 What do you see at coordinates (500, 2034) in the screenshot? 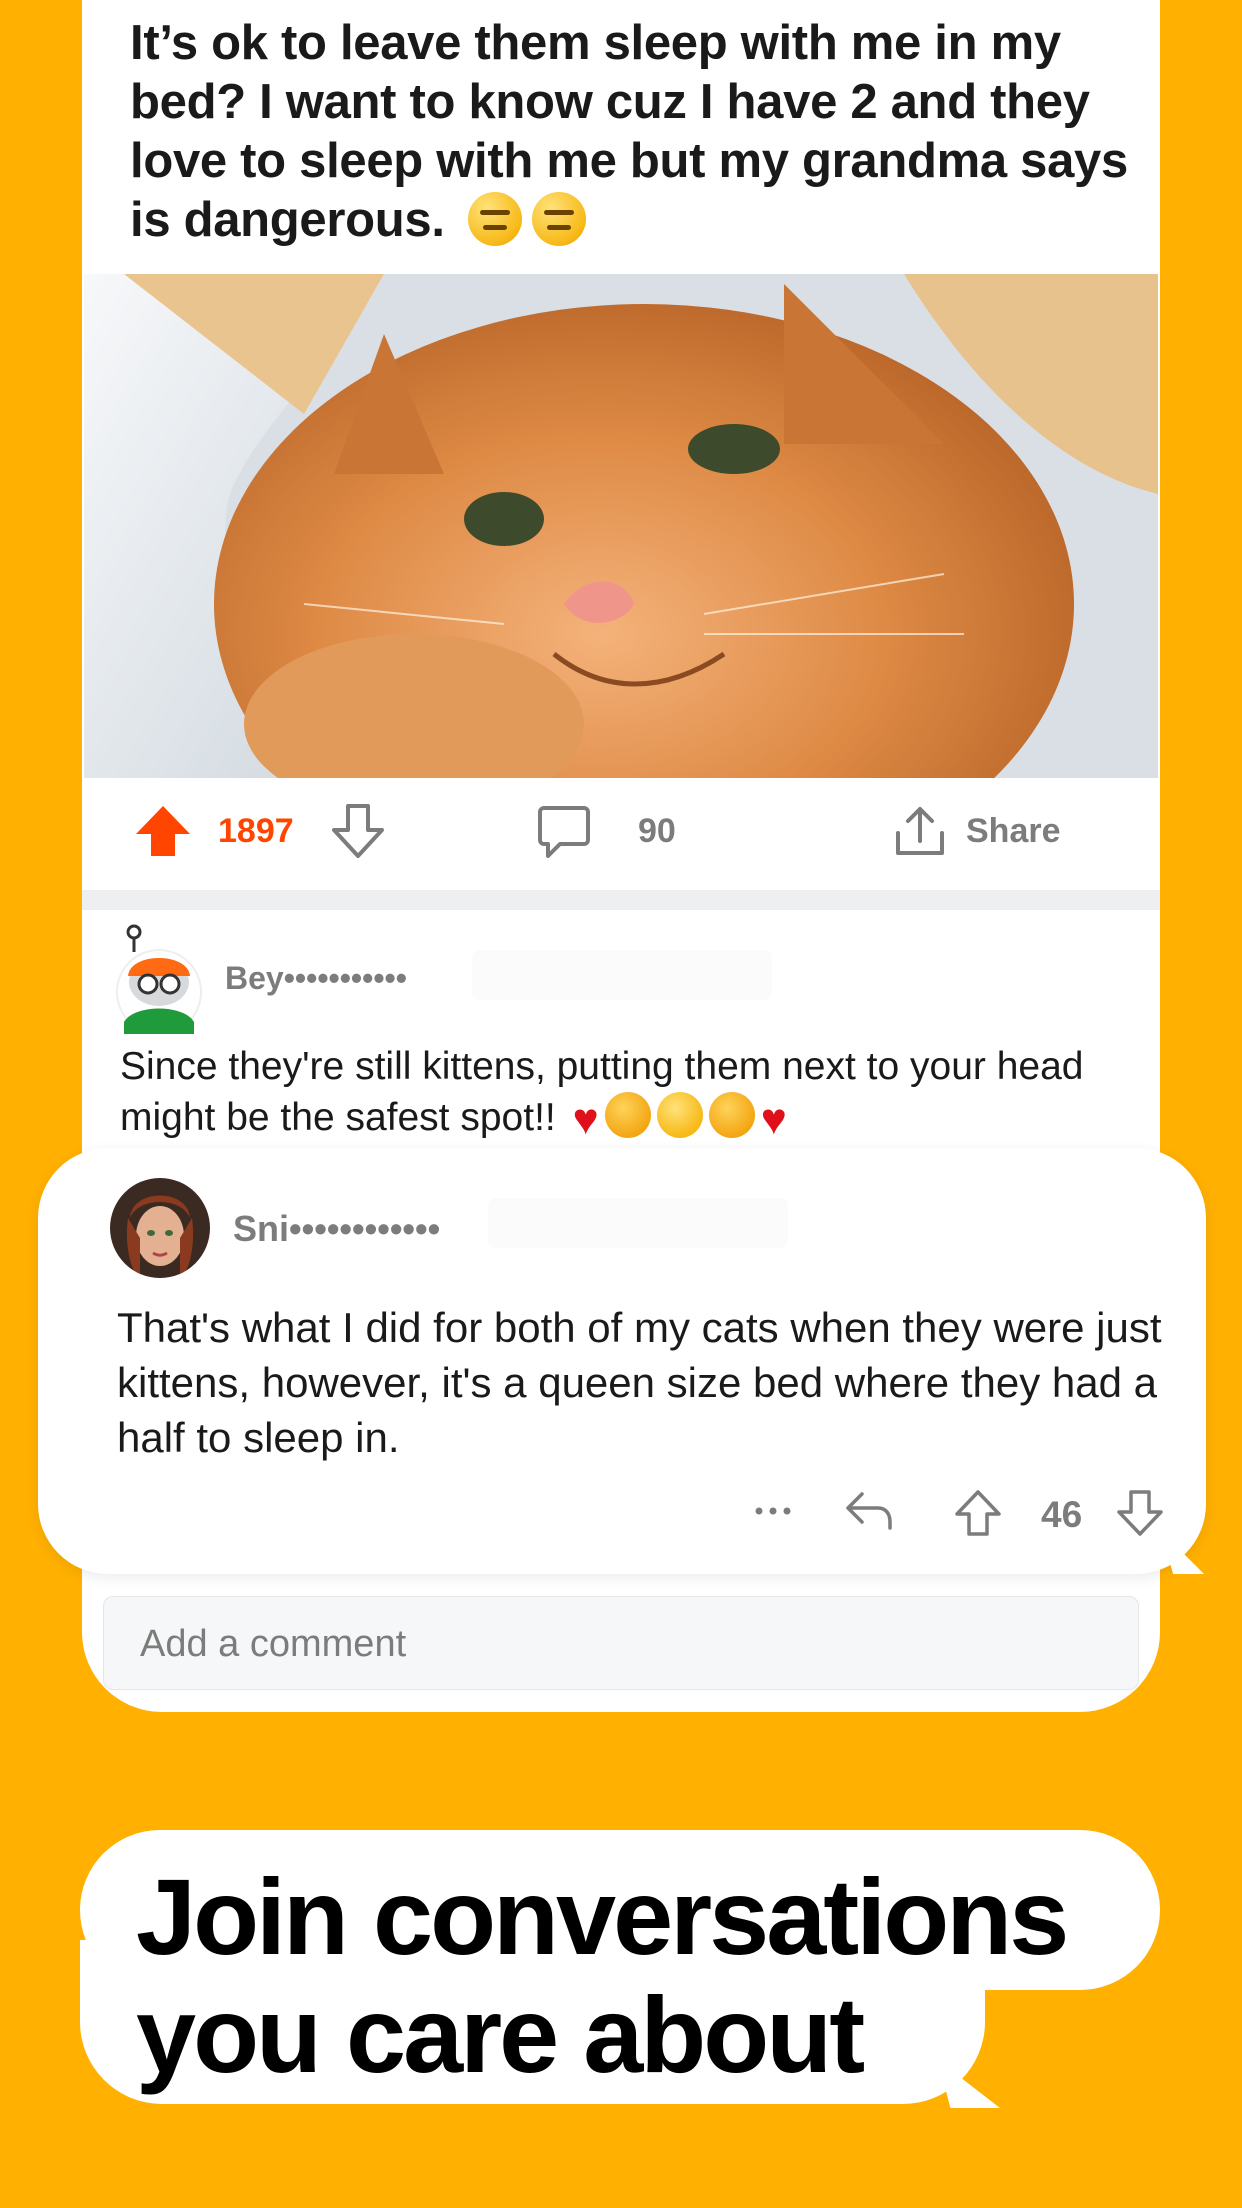
I see `tagline-line-2: you care about` at bounding box center [500, 2034].